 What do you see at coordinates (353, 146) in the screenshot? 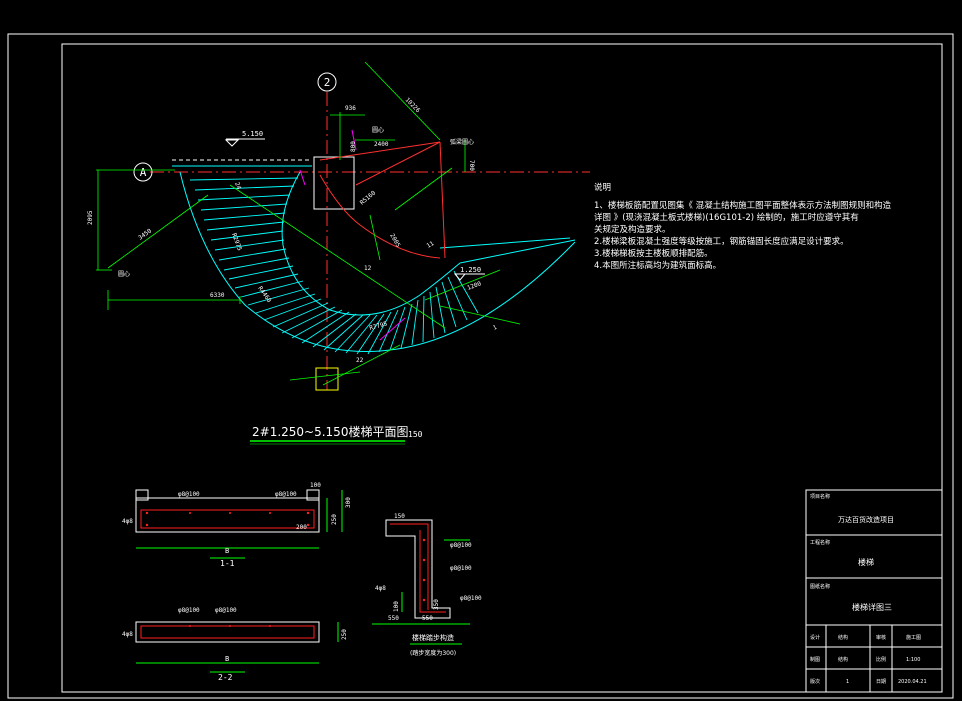
I see `dim-800: 800` at bounding box center [353, 146].